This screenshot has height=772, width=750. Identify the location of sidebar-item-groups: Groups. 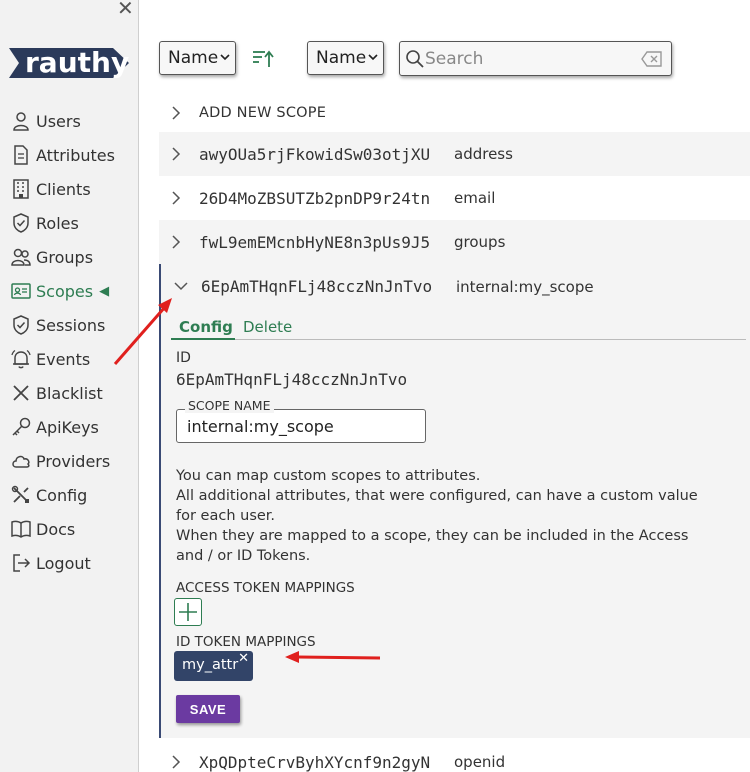
(51, 257).